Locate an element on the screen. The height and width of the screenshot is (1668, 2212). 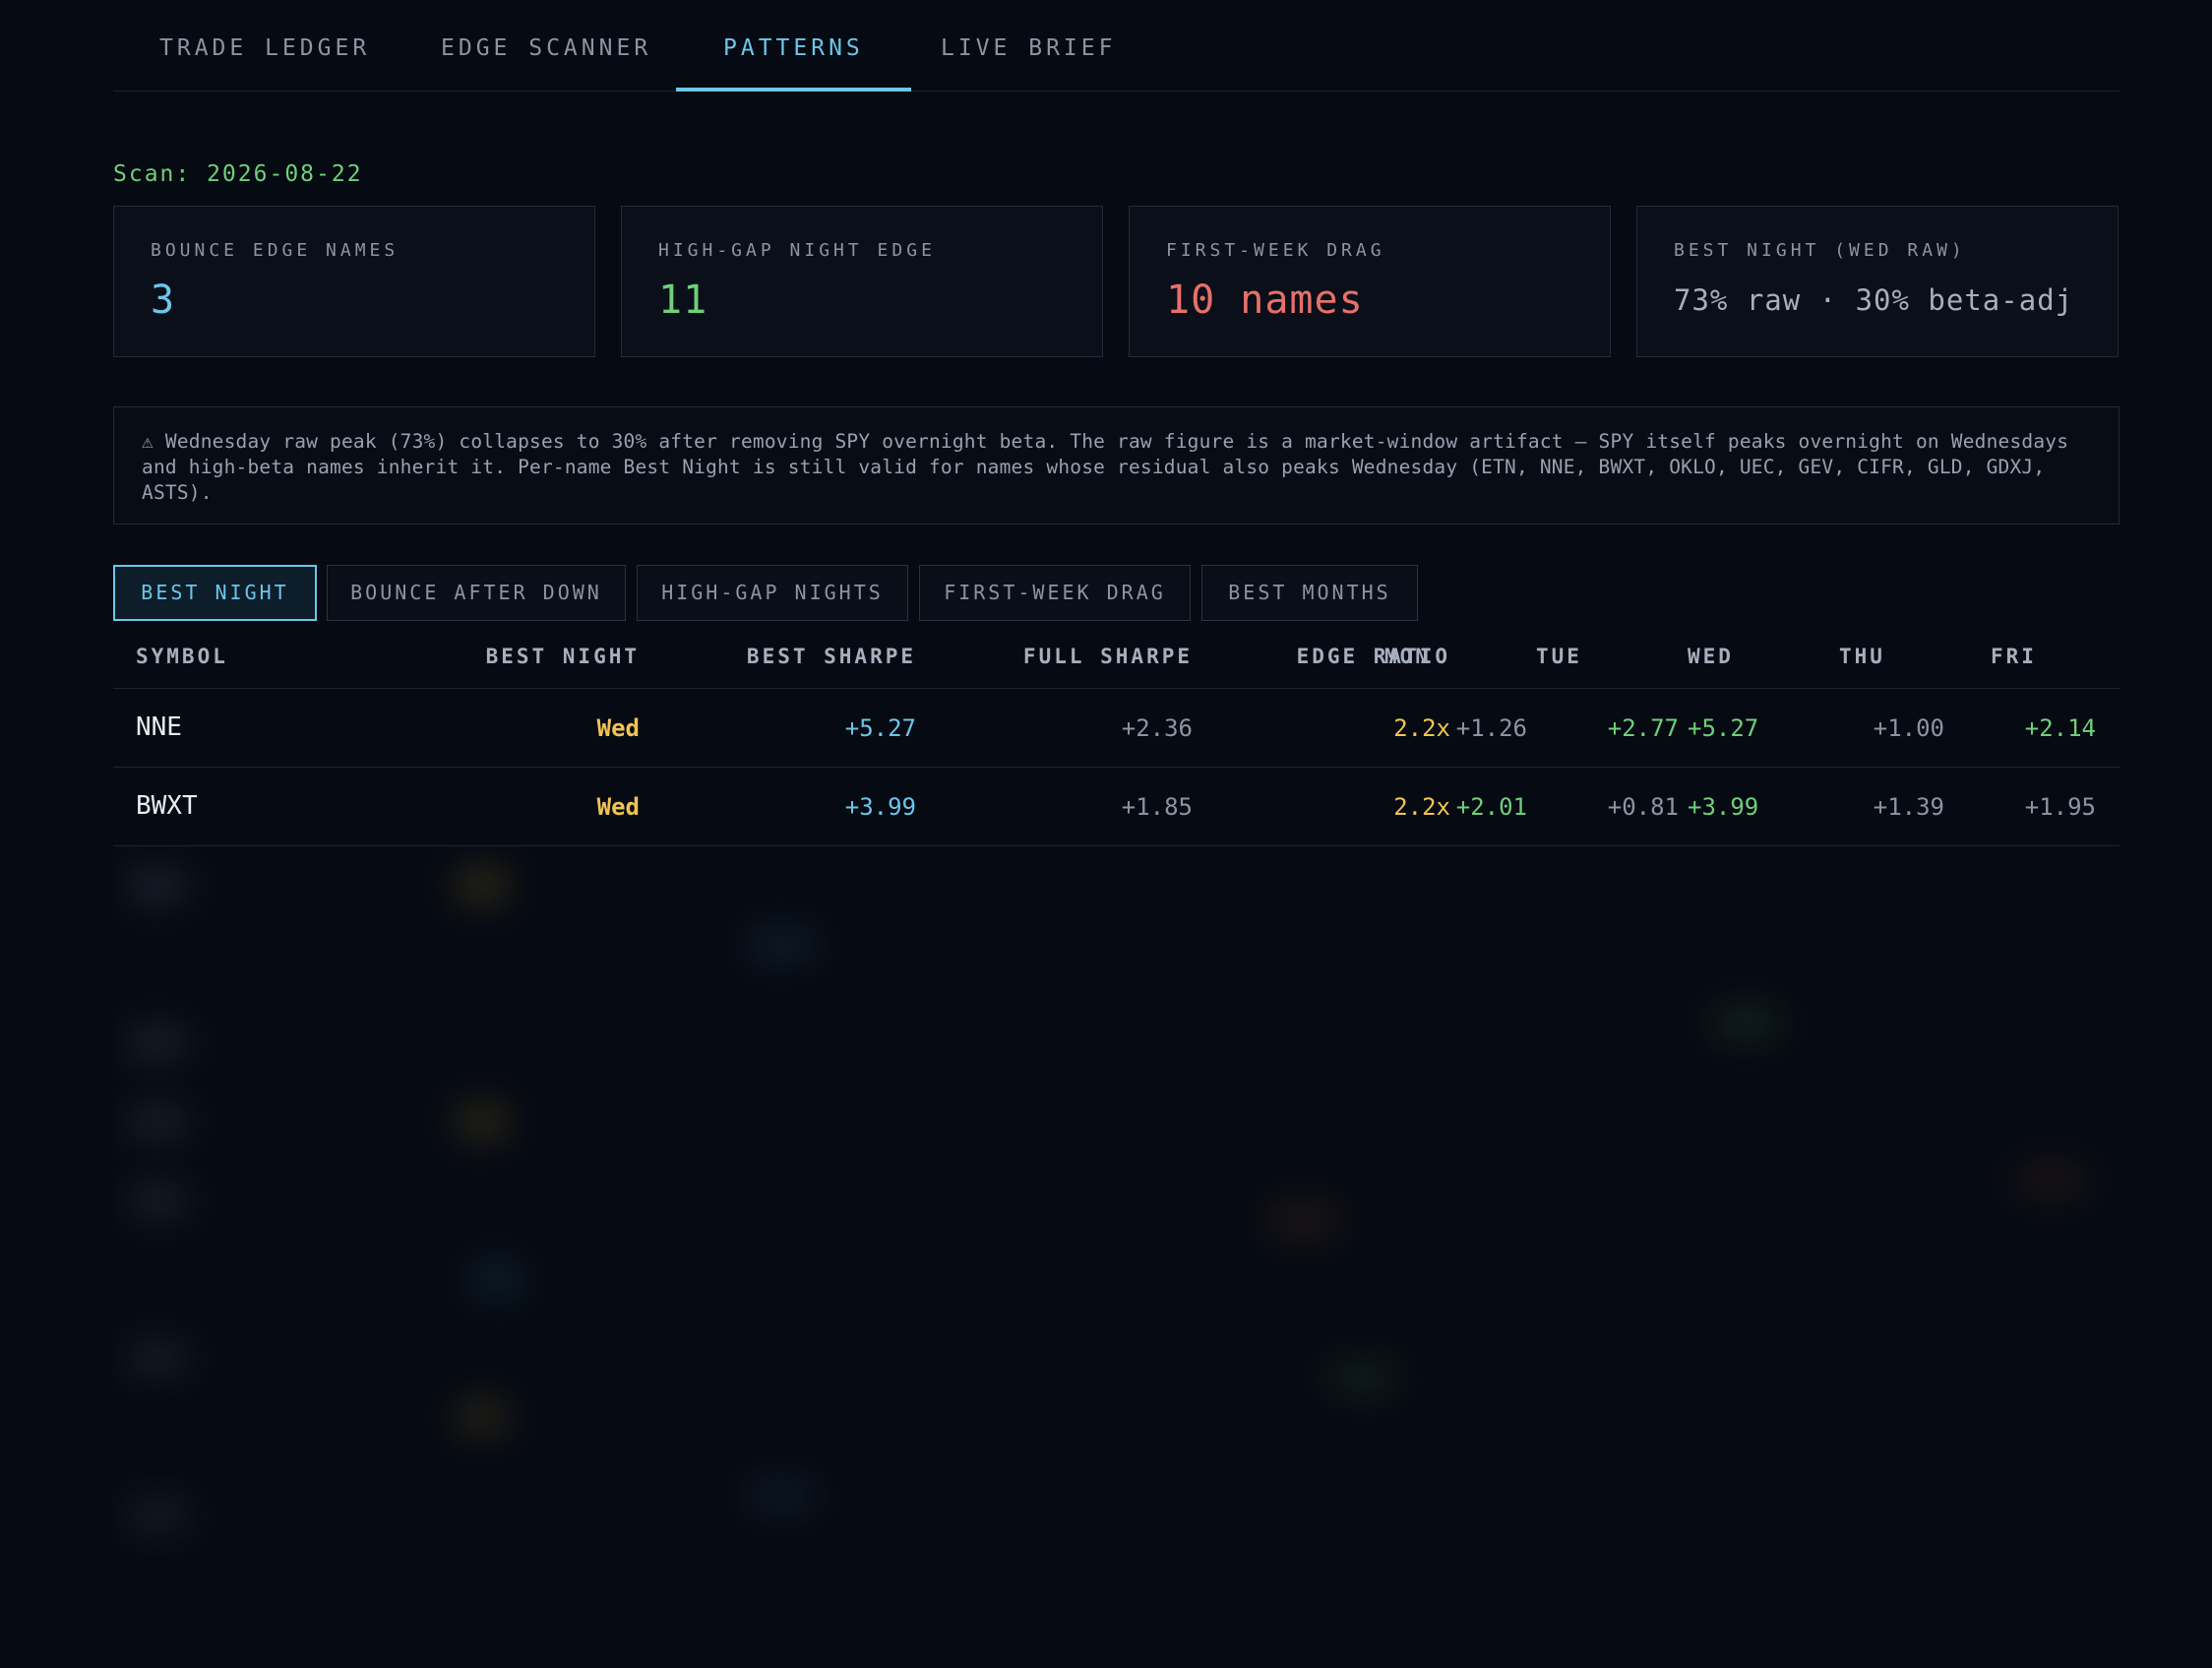
col-tue: TUE is located at coordinates (1559, 656).